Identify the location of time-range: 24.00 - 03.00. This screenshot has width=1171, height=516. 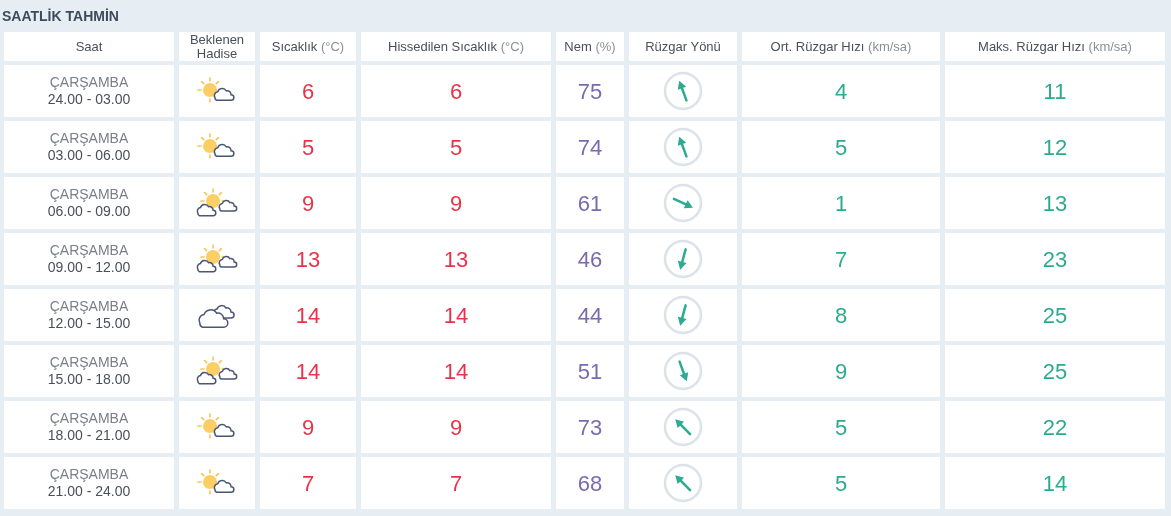
(89, 99).